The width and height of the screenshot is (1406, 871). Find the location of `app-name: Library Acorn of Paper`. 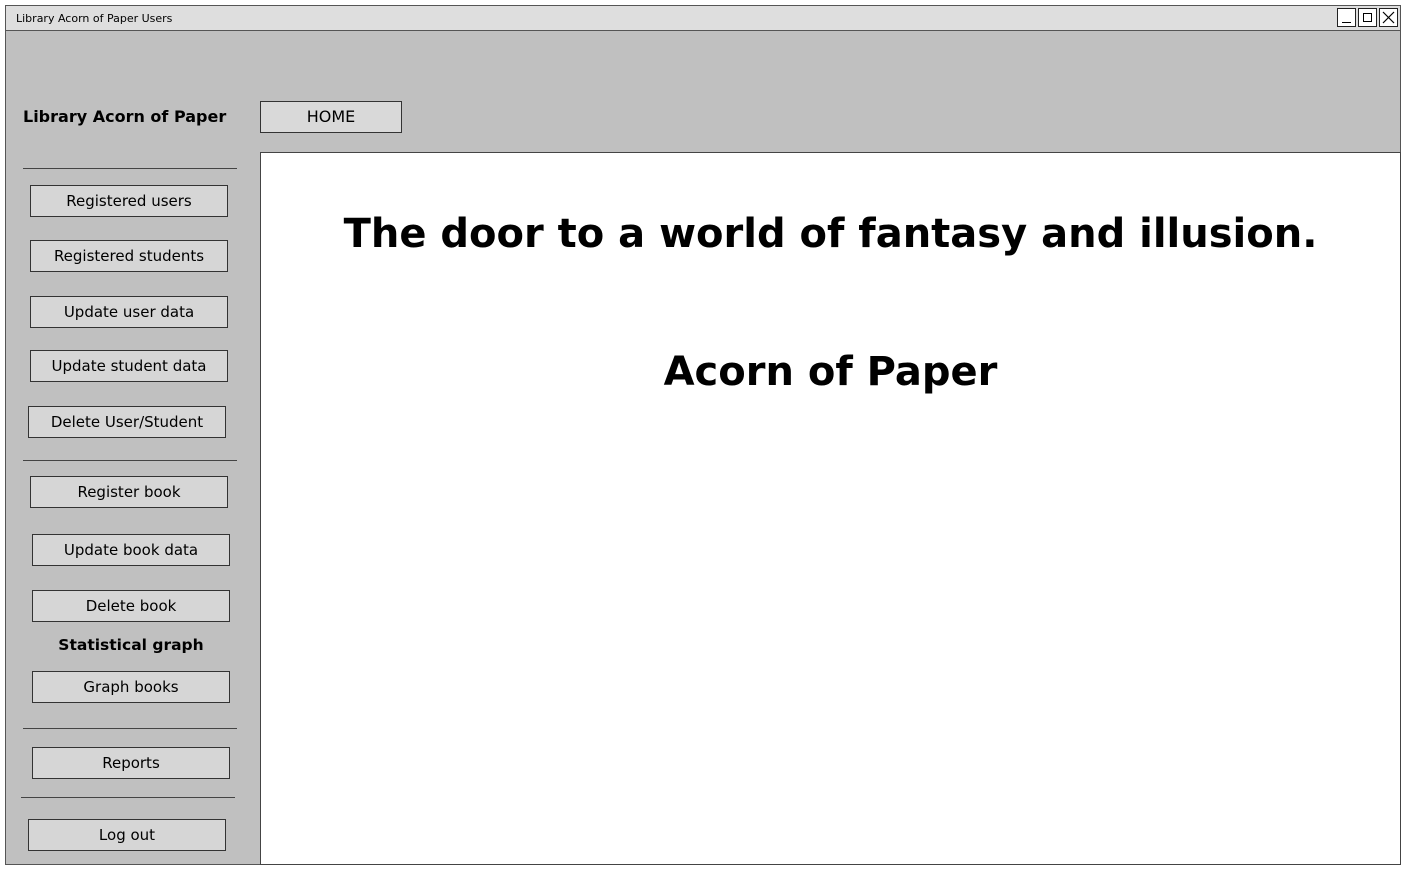

app-name: Library Acorn of Paper is located at coordinates (125, 116).